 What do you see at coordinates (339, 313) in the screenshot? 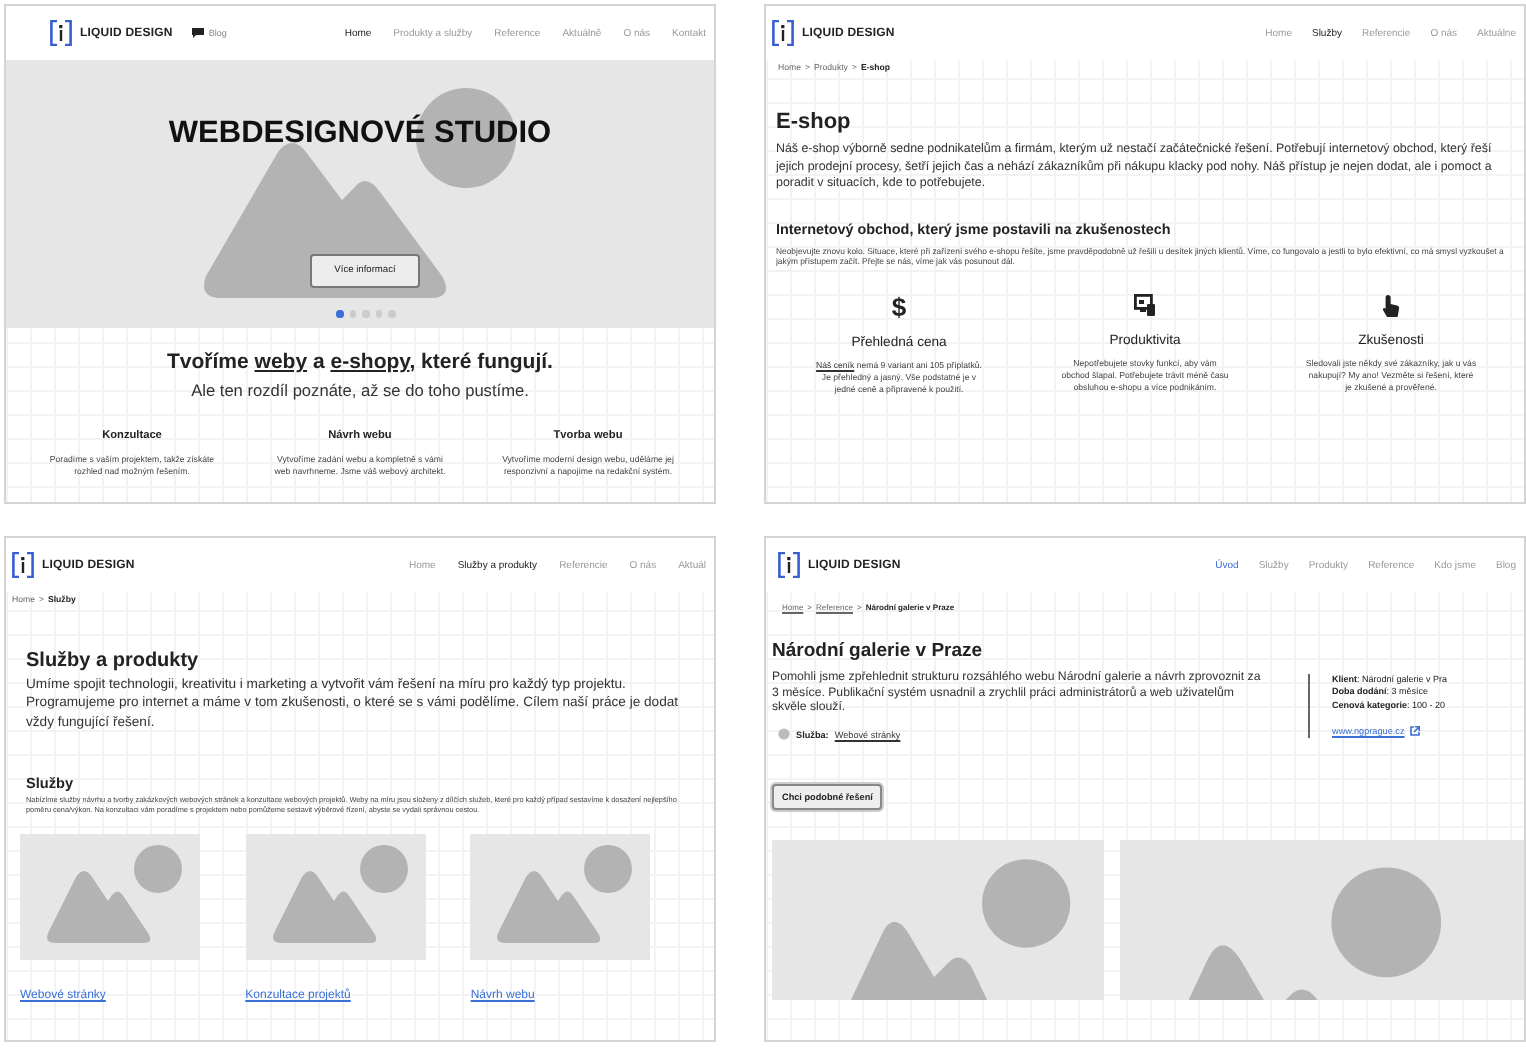
I see `carousel-dot` at bounding box center [339, 313].